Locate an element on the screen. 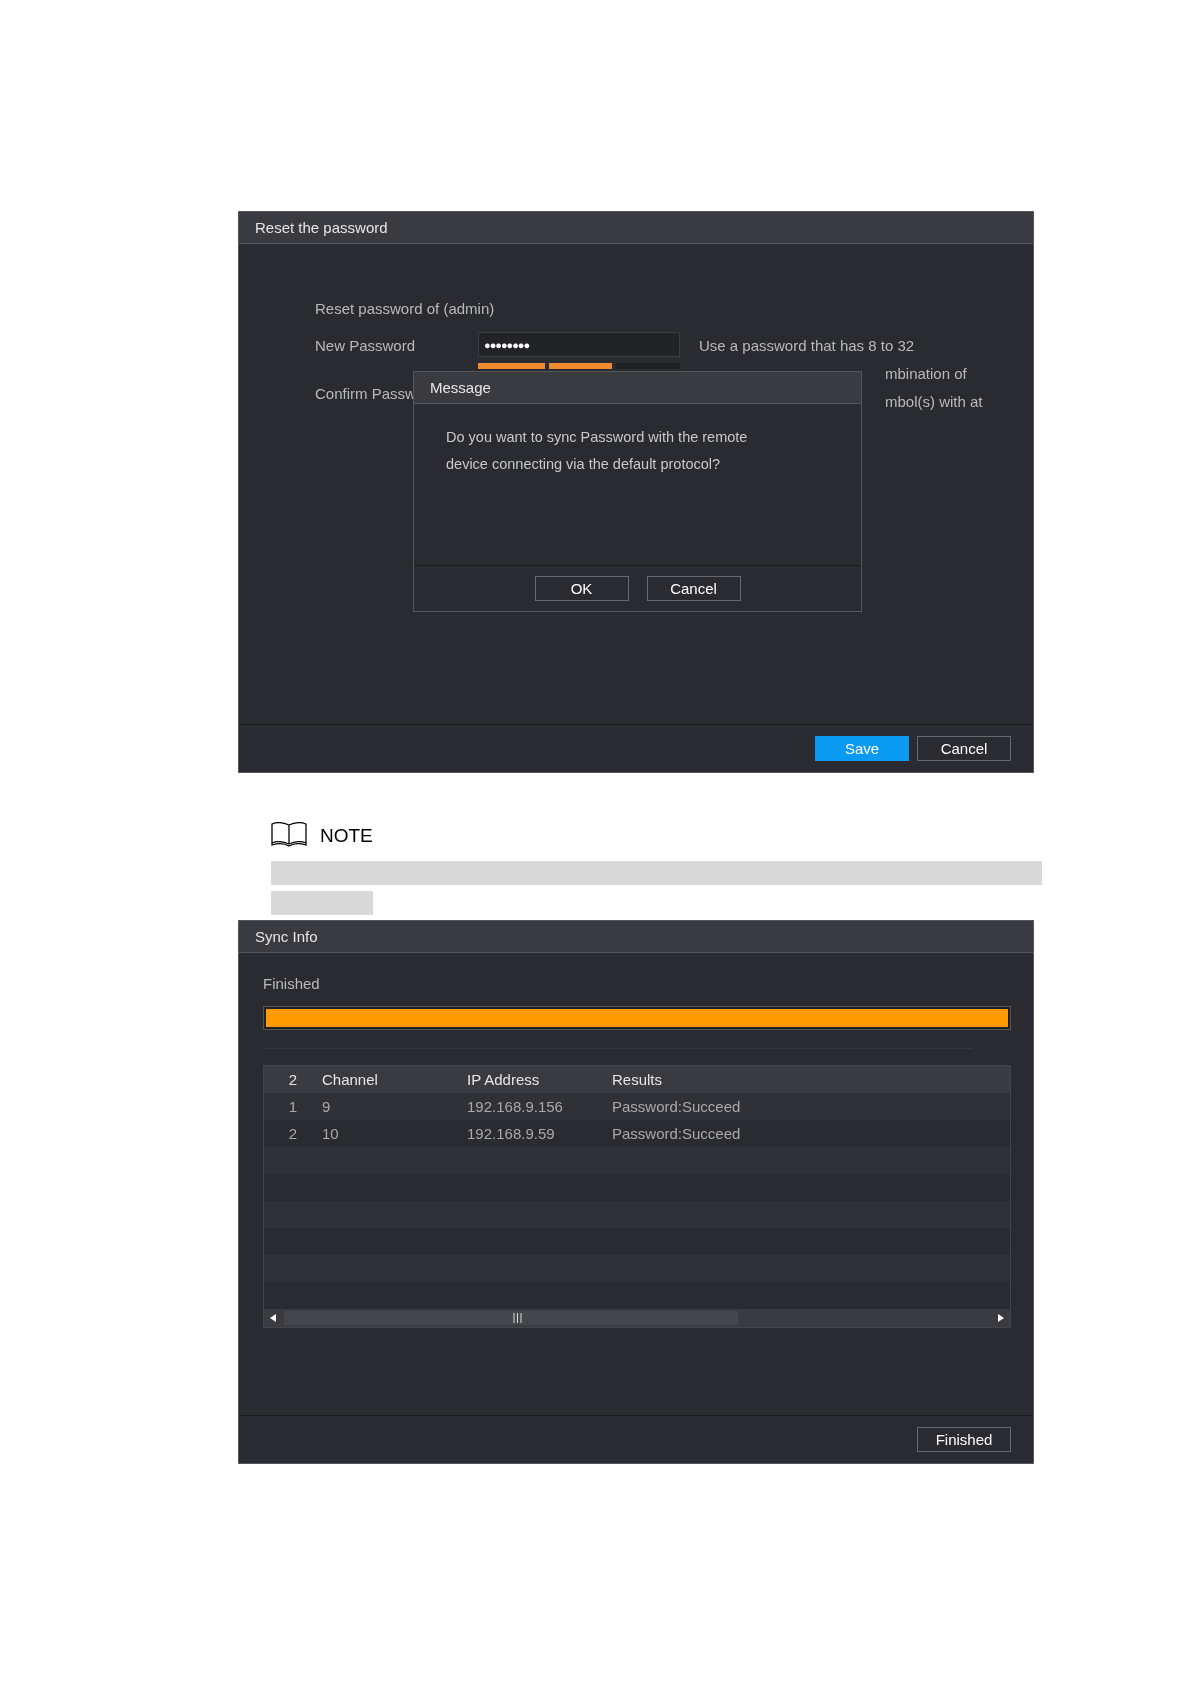  table-cell-text: 2 is located at coordinates (293, 1133).